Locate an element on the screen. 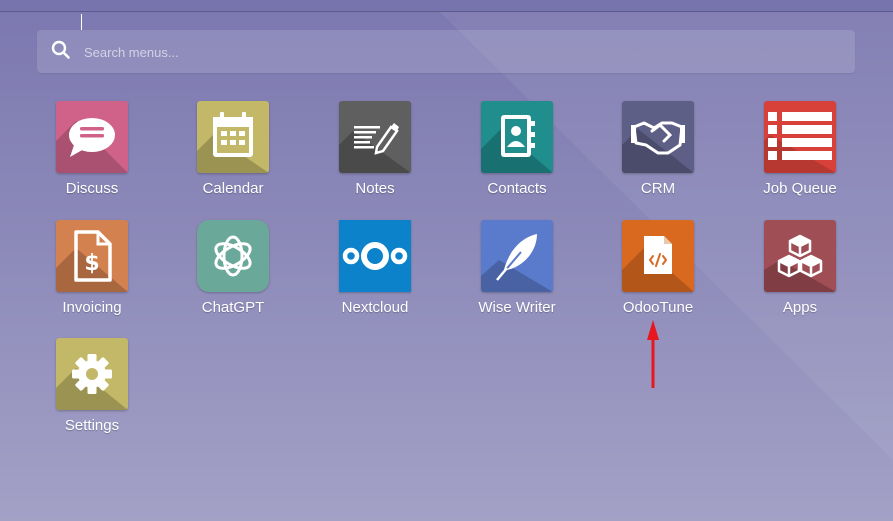 Image resolution: width=893 pixels, height=521 pixels. app-label: Contacts is located at coordinates (517, 188).